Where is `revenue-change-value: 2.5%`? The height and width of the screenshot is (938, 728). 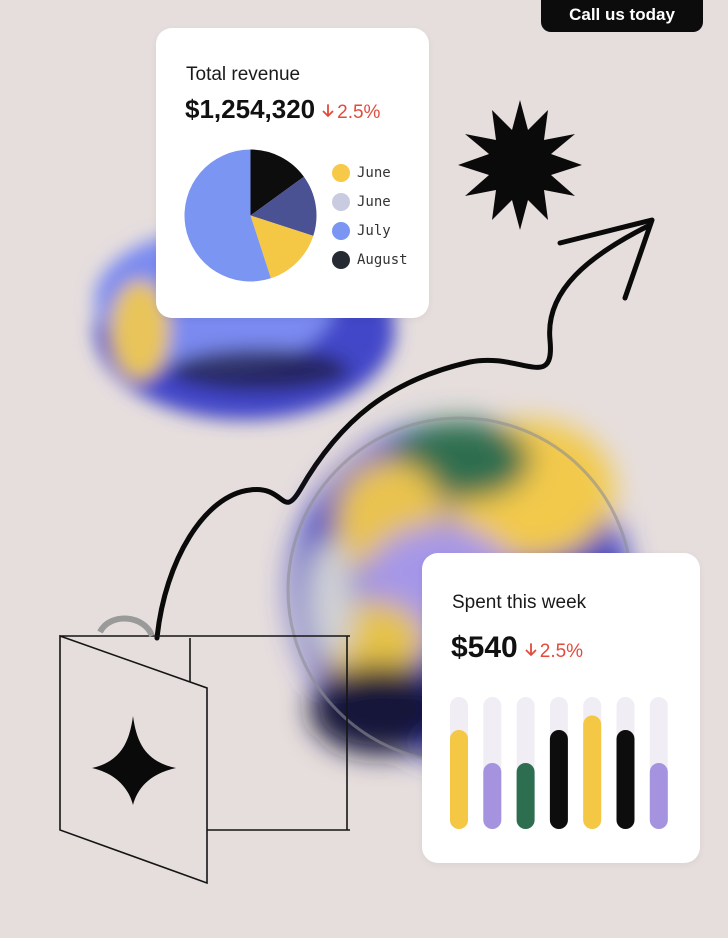
revenue-change-value: 2.5% is located at coordinates (359, 112).